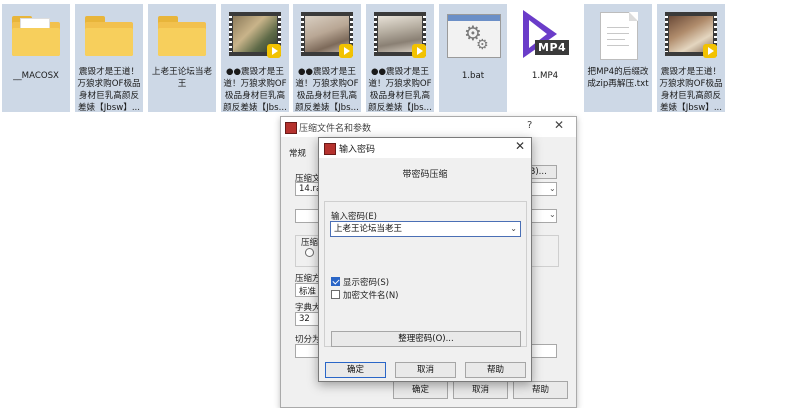 Image resolution: width=800 pixels, height=408 pixels. Describe the element at coordinates (368, 229) in the screenshot. I see `password-input-value: 上老王论坛当老王` at that location.